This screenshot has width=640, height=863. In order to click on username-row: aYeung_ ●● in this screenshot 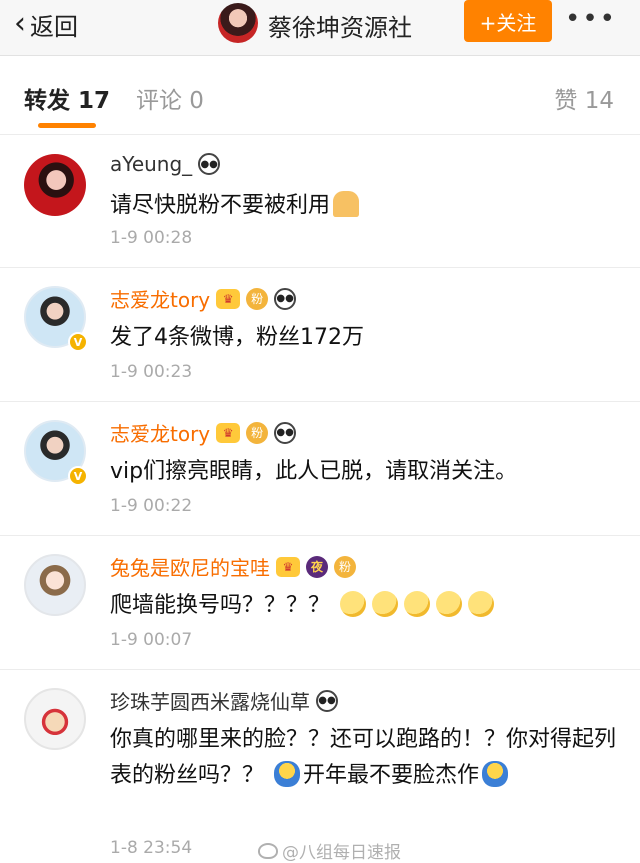, I will do `click(165, 164)`.